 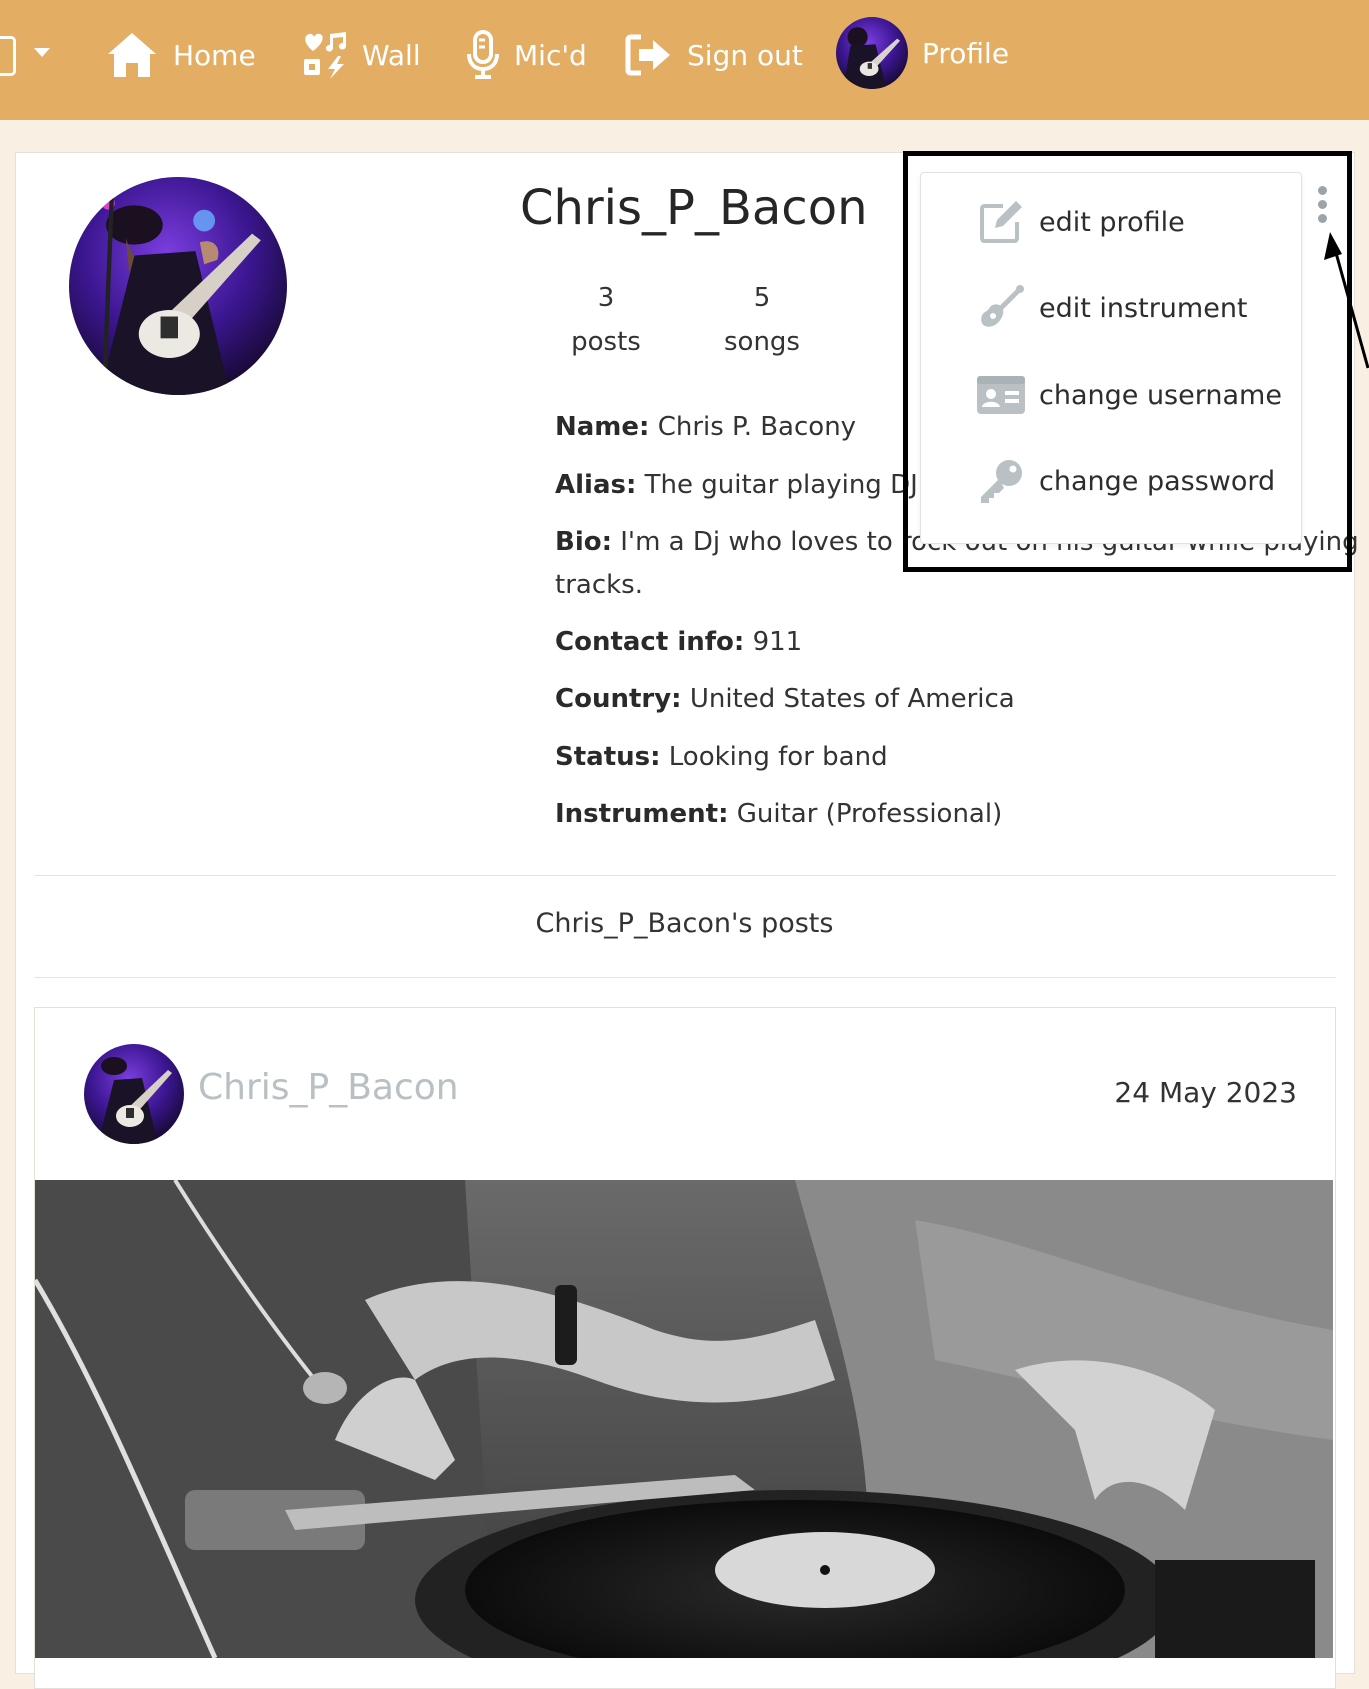 I want to click on post-author-avatar, so click(x=134, y=1094).